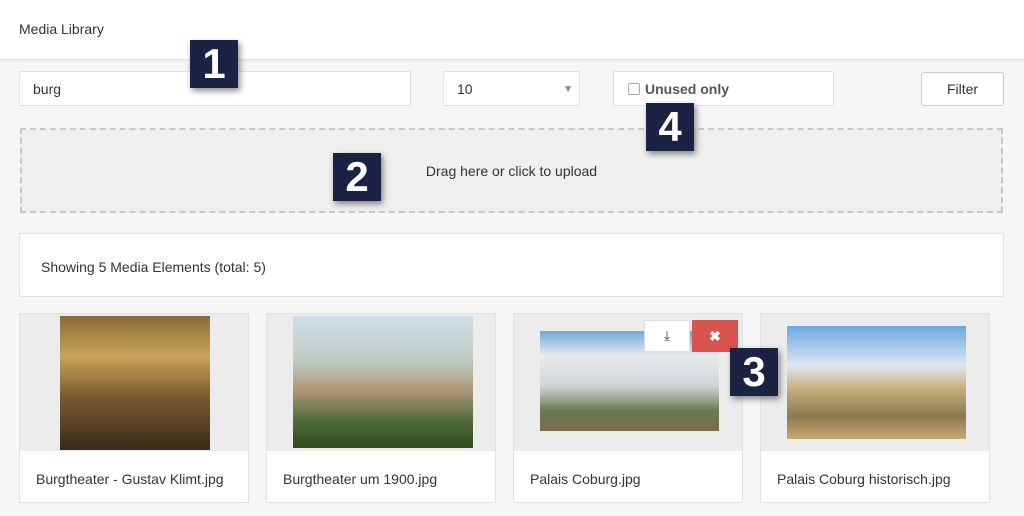 The height and width of the screenshot is (516, 1024). What do you see at coordinates (864, 479) in the screenshot?
I see `media-name: Palais Coburg historisch.jpg` at bounding box center [864, 479].